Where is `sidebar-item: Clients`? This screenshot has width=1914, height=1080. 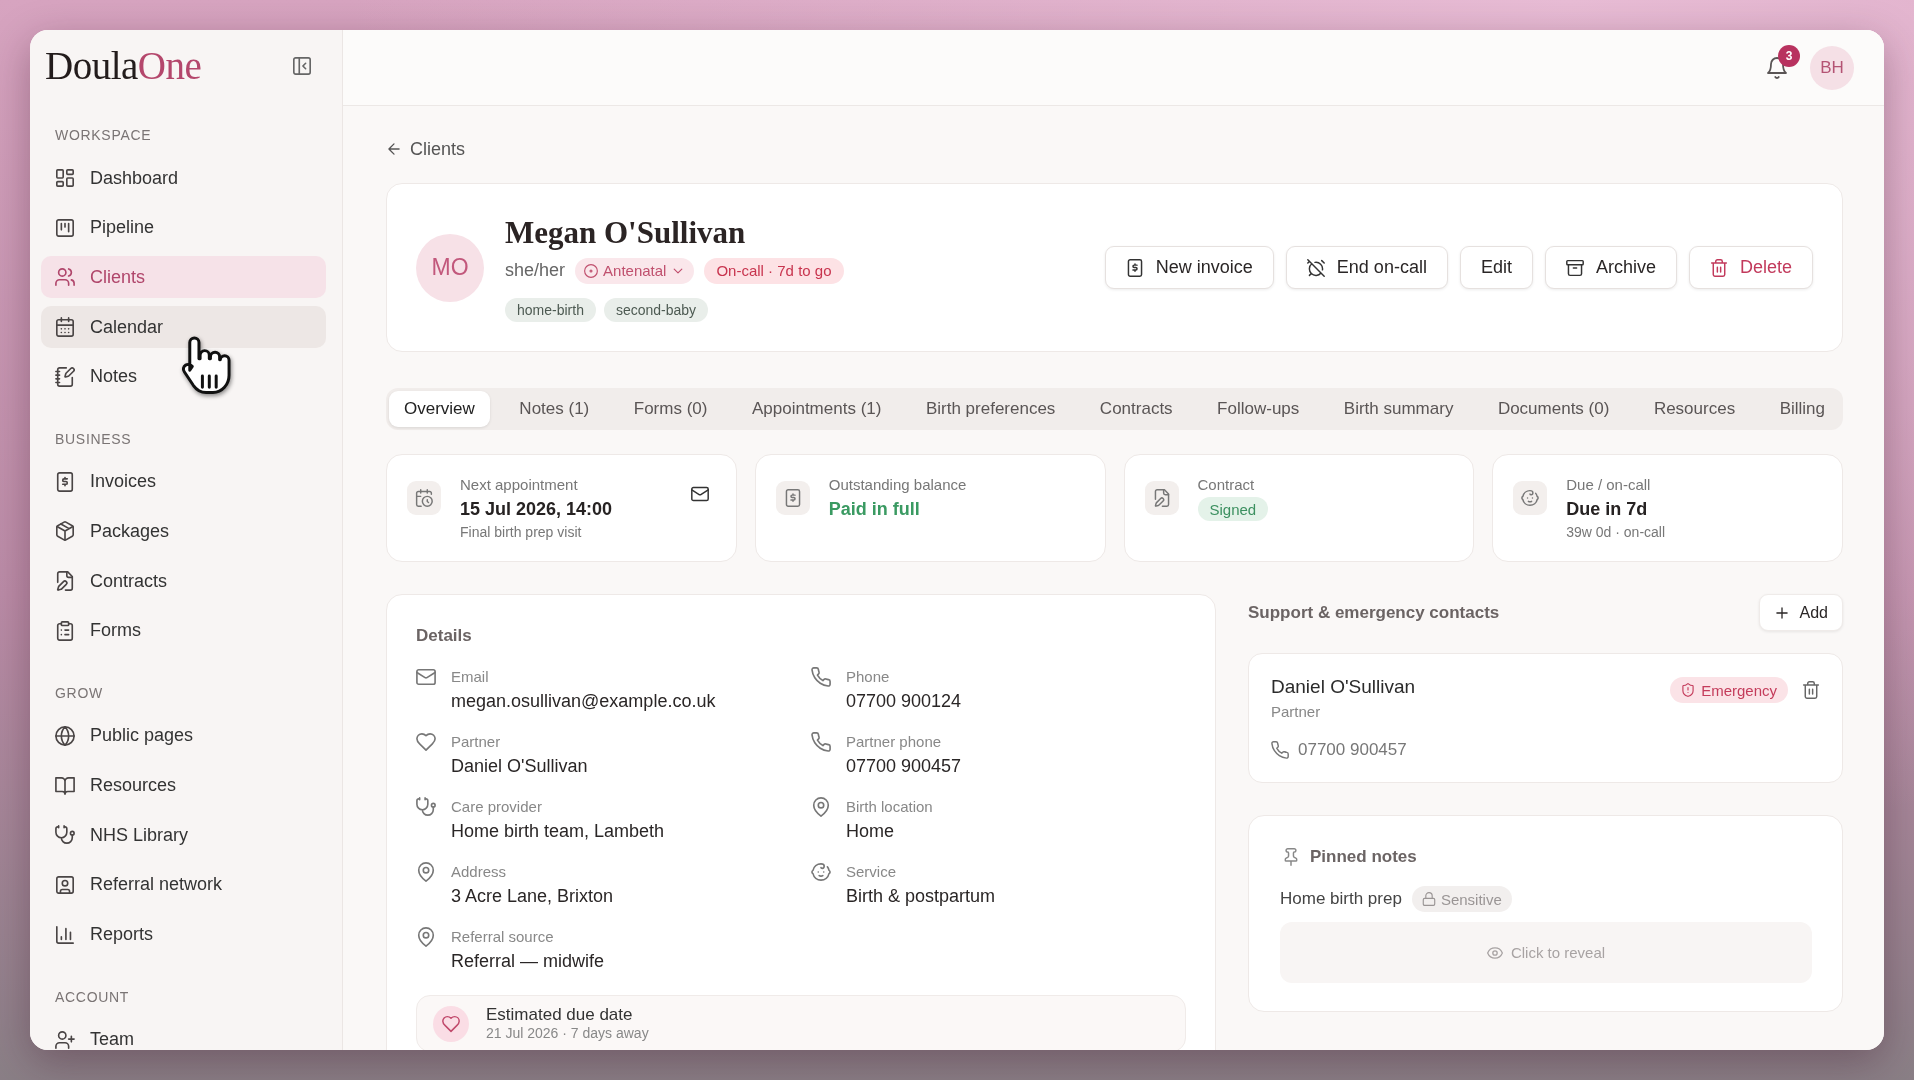 sidebar-item: Clients is located at coordinates (183, 277).